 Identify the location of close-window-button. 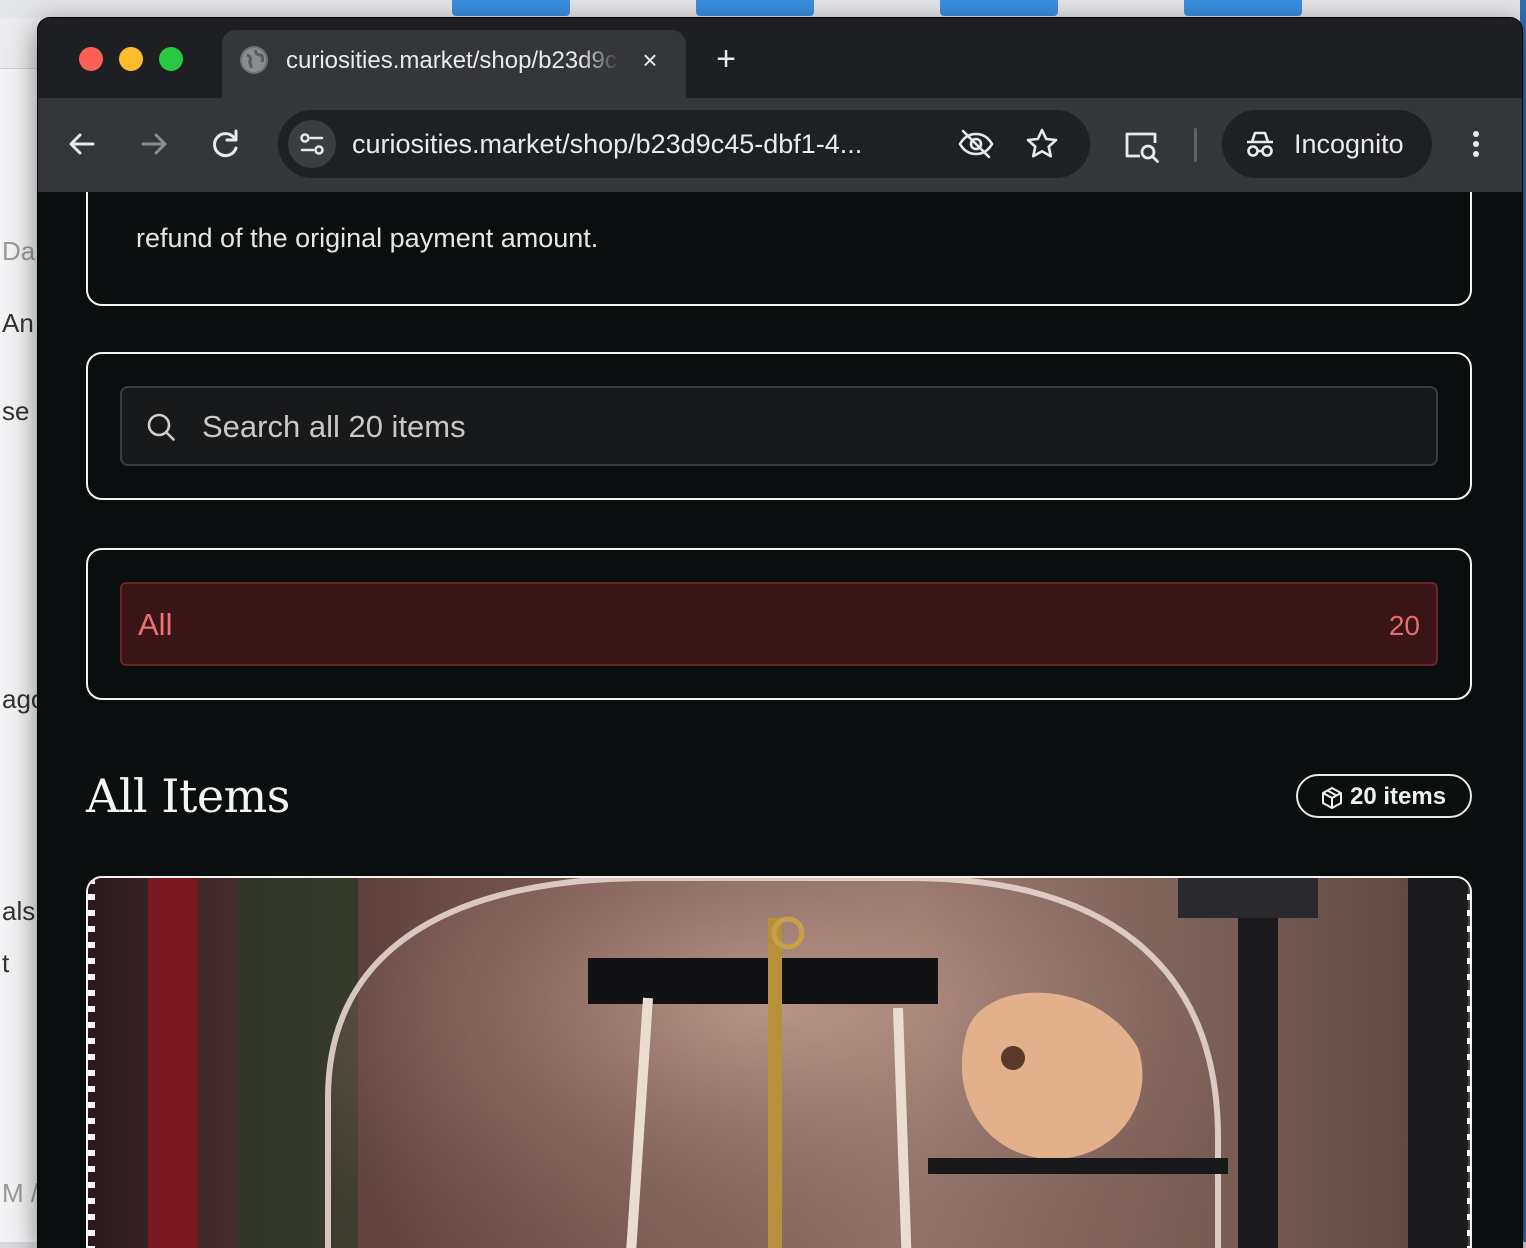
(91, 59).